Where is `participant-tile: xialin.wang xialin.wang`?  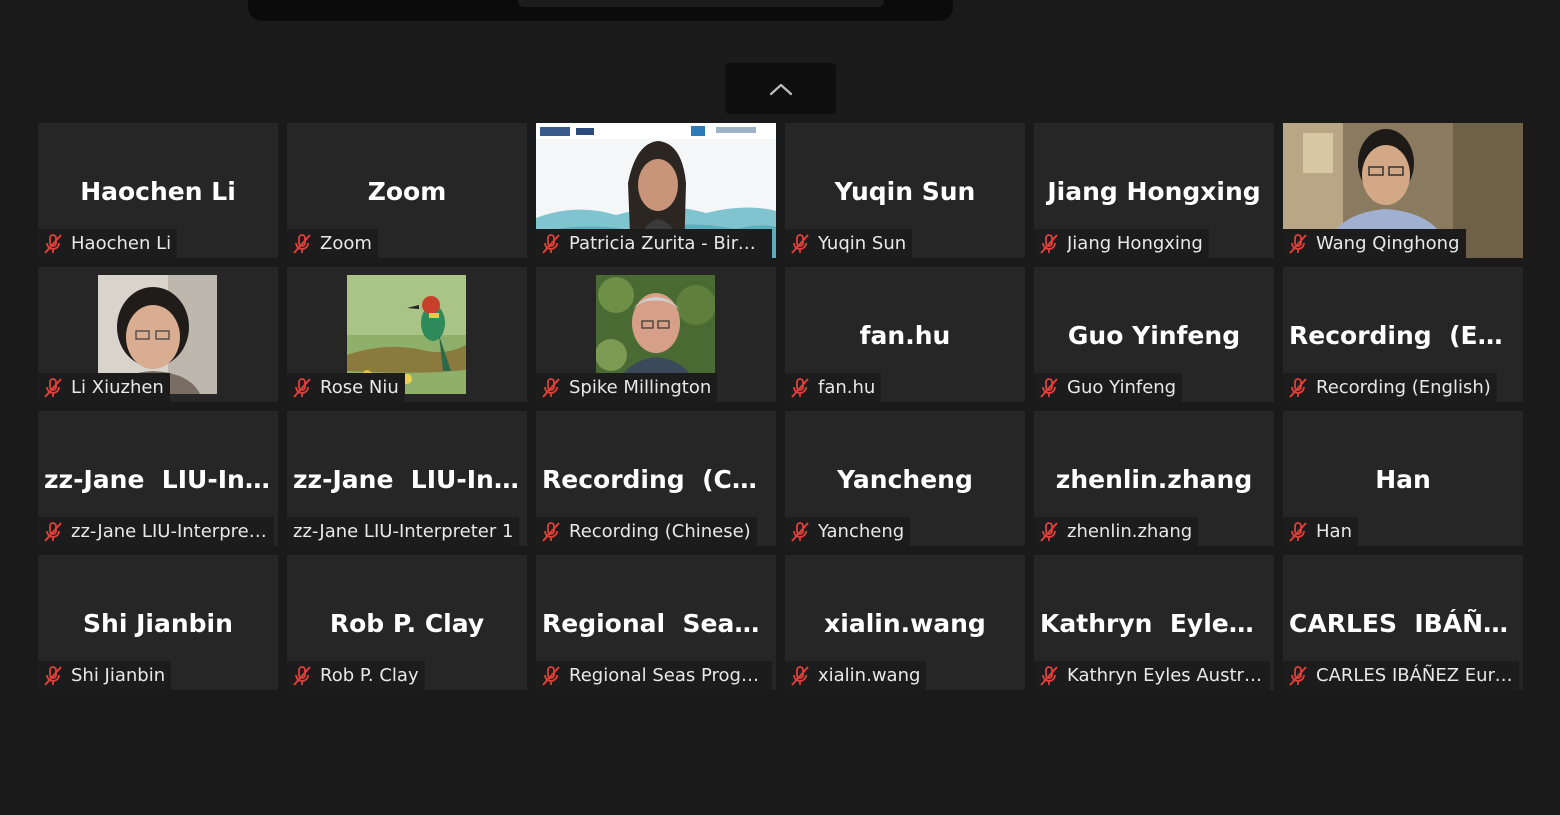 participant-tile: xialin.wang xialin.wang is located at coordinates (905, 622).